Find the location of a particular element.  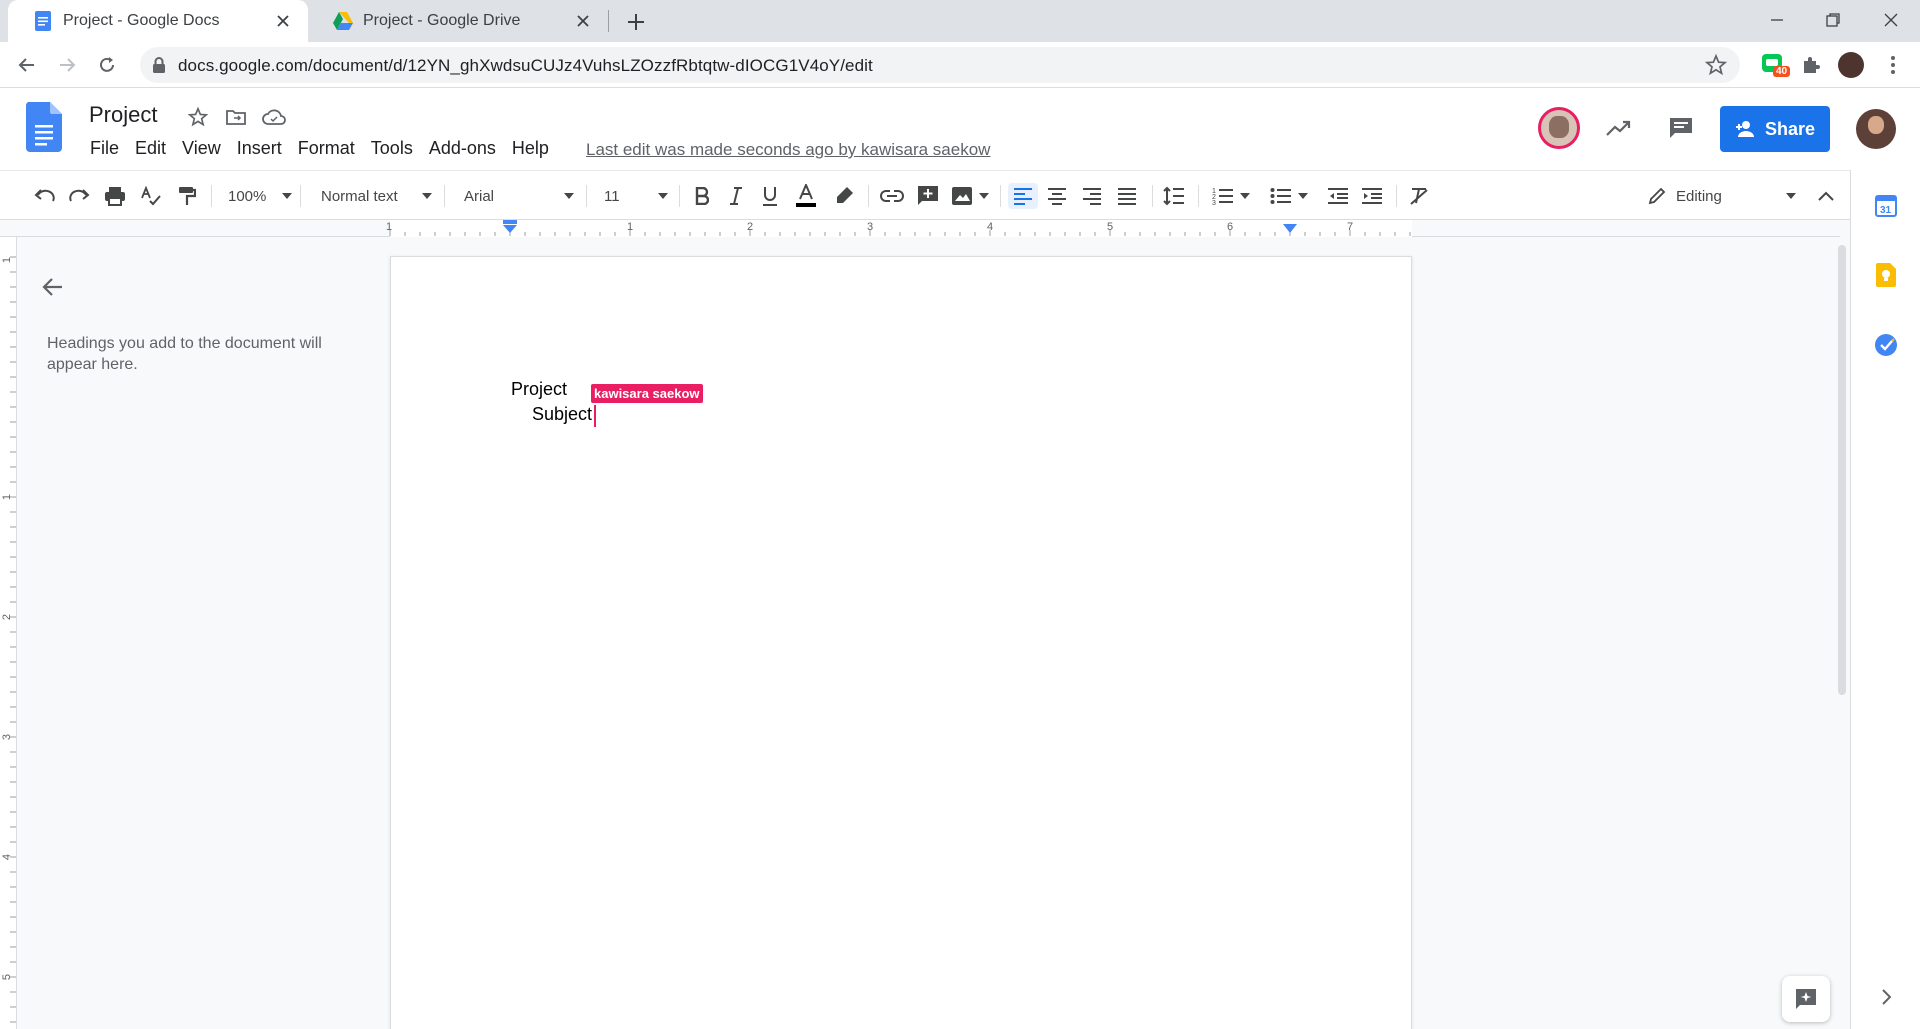

expand-side-panel-icon is located at coordinates (1886, 997).